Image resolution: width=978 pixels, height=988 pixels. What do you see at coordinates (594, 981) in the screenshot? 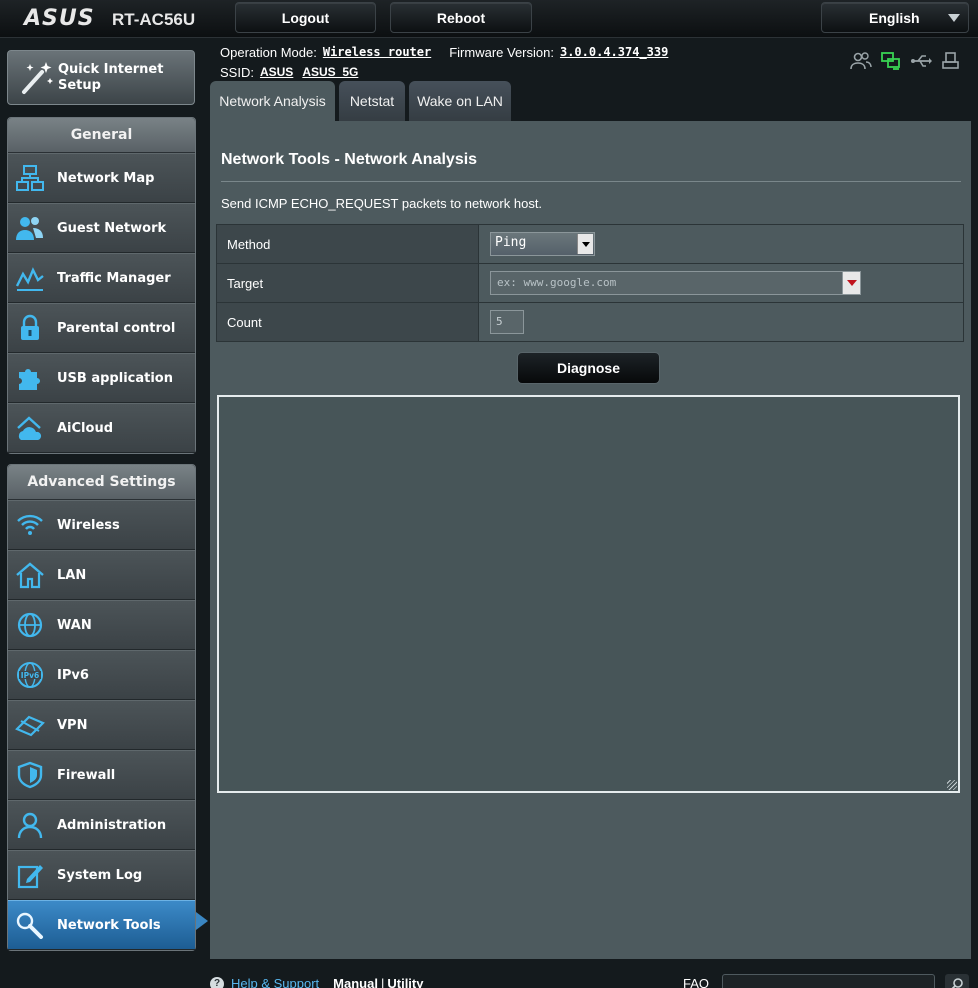
I see `footer: ? Help & Support Manual | Utility FAQ` at bounding box center [594, 981].